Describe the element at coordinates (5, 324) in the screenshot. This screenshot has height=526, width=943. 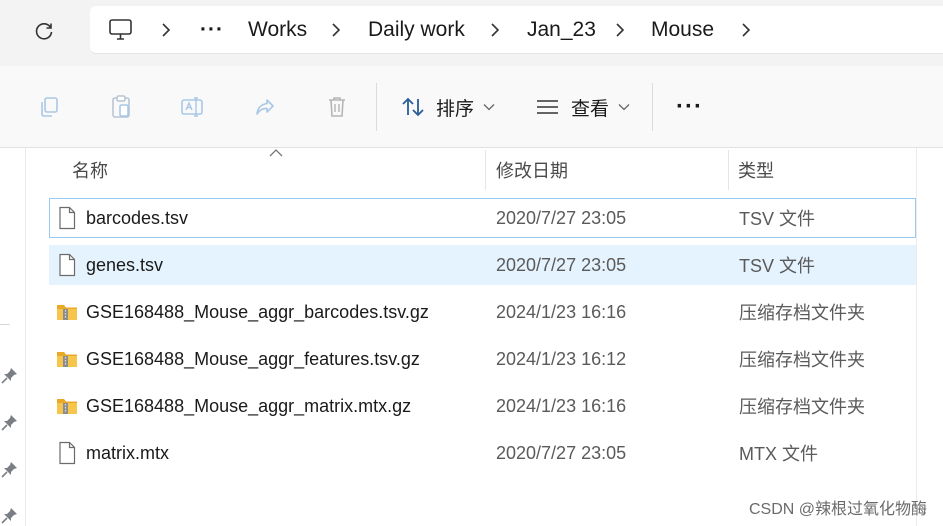
I see `nav-divider` at that location.